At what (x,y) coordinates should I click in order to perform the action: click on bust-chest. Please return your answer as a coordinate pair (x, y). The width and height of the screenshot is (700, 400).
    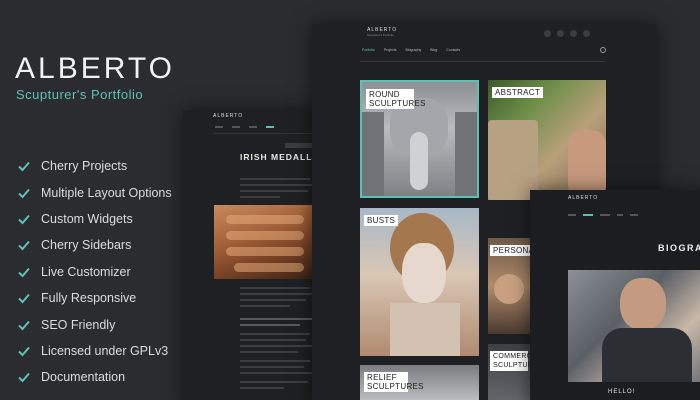
    Looking at the image, I should click on (425, 329).